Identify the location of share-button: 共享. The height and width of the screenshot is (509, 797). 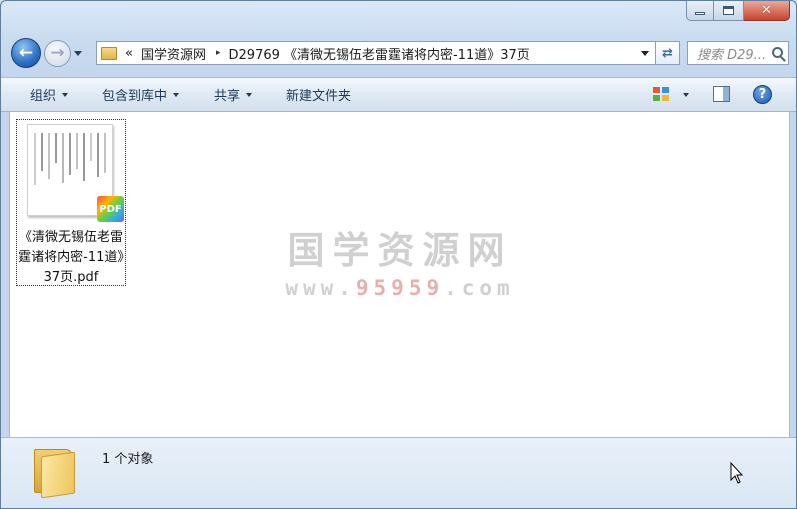
(233, 94).